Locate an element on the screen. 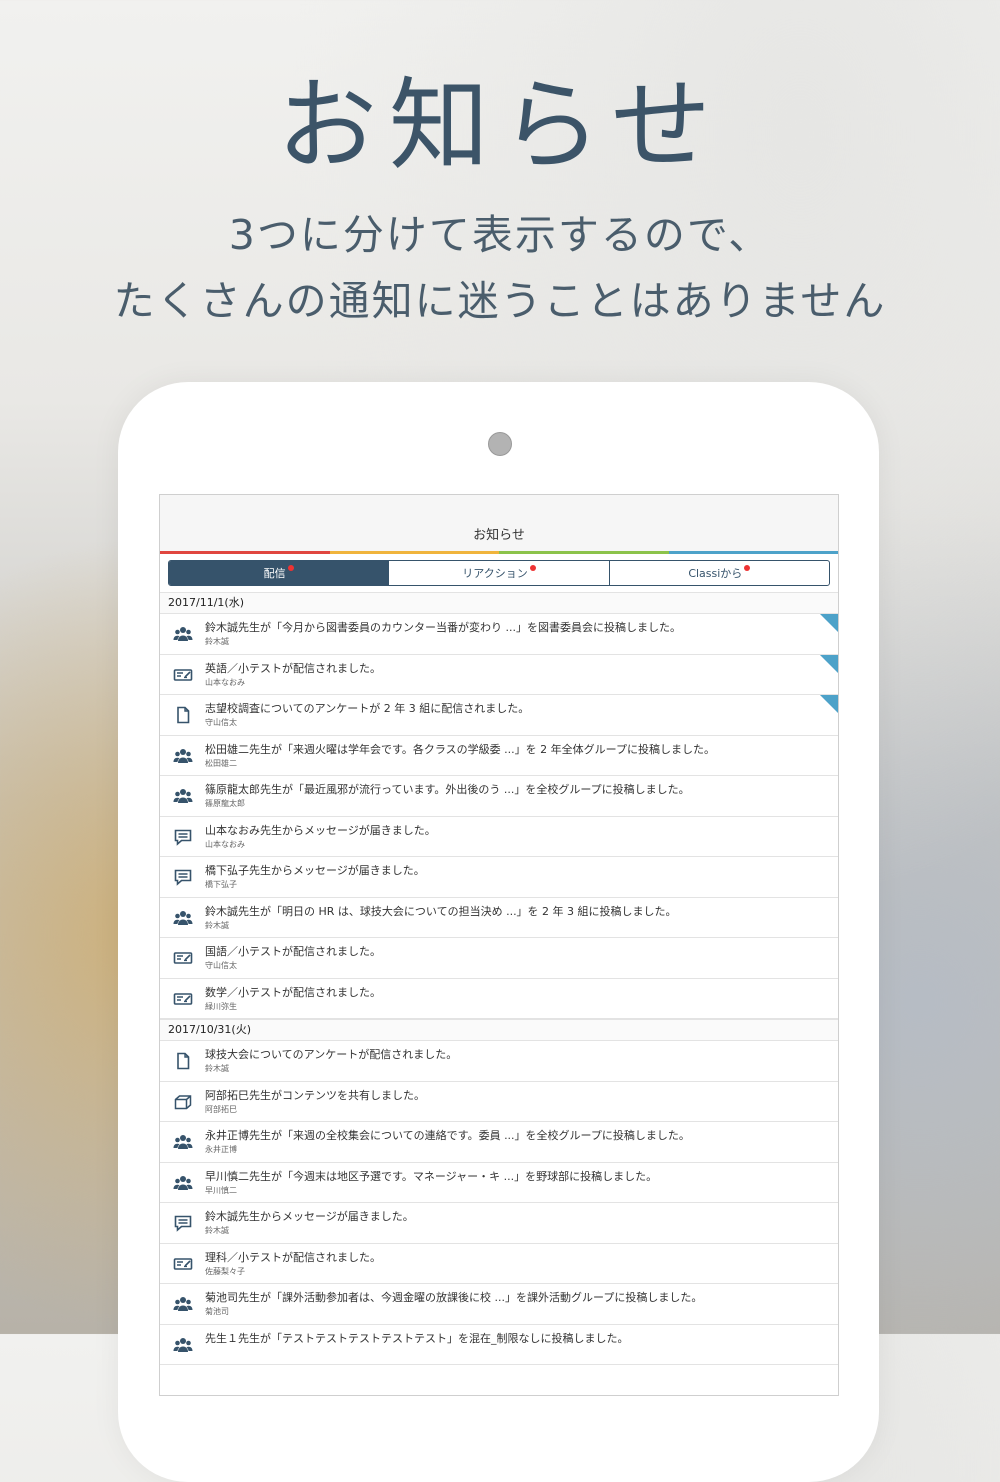 The height and width of the screenshot is (1482, 1000). notification-row: 鈴木誠先生からメッセージが届きました。鈴木誠 is located at coordinates (499, 1223).